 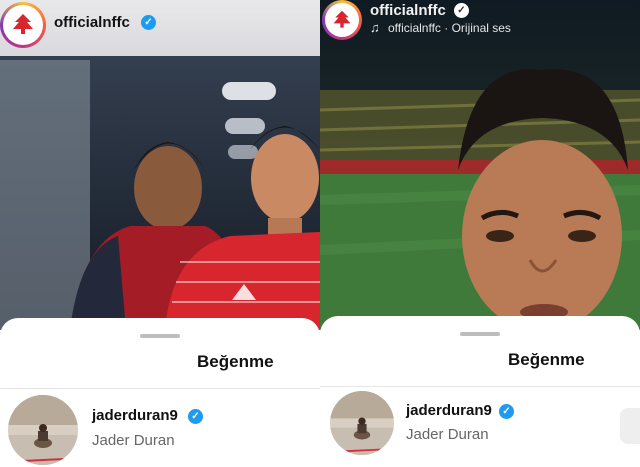 I want to click on story-header: officialnffc ✓, so click(x=160, y=28).